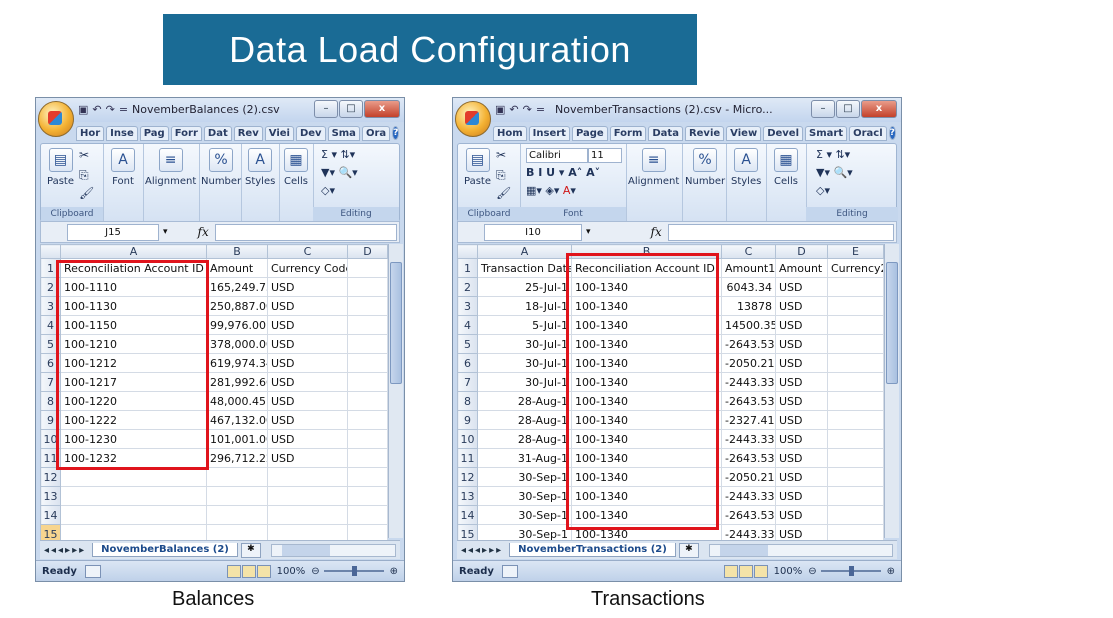  What do you see at coordinates (123, 109) in the screenshot?
I see `customize-qat-icon: =` at bounding box center [123, 109].